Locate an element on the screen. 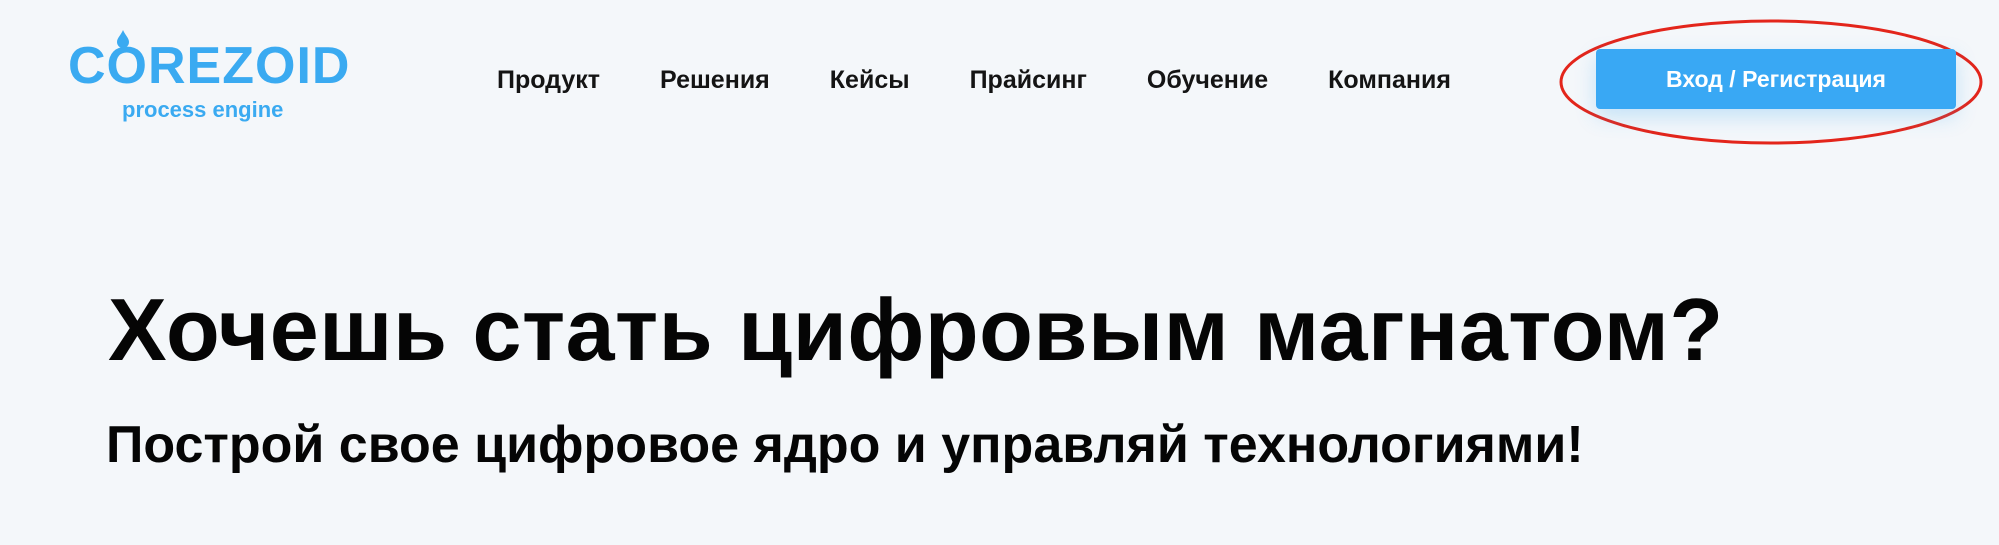 The height and width of the screenshot is (545, 1999). nav-item-company: Компания is located at coordinates (1389, 80).